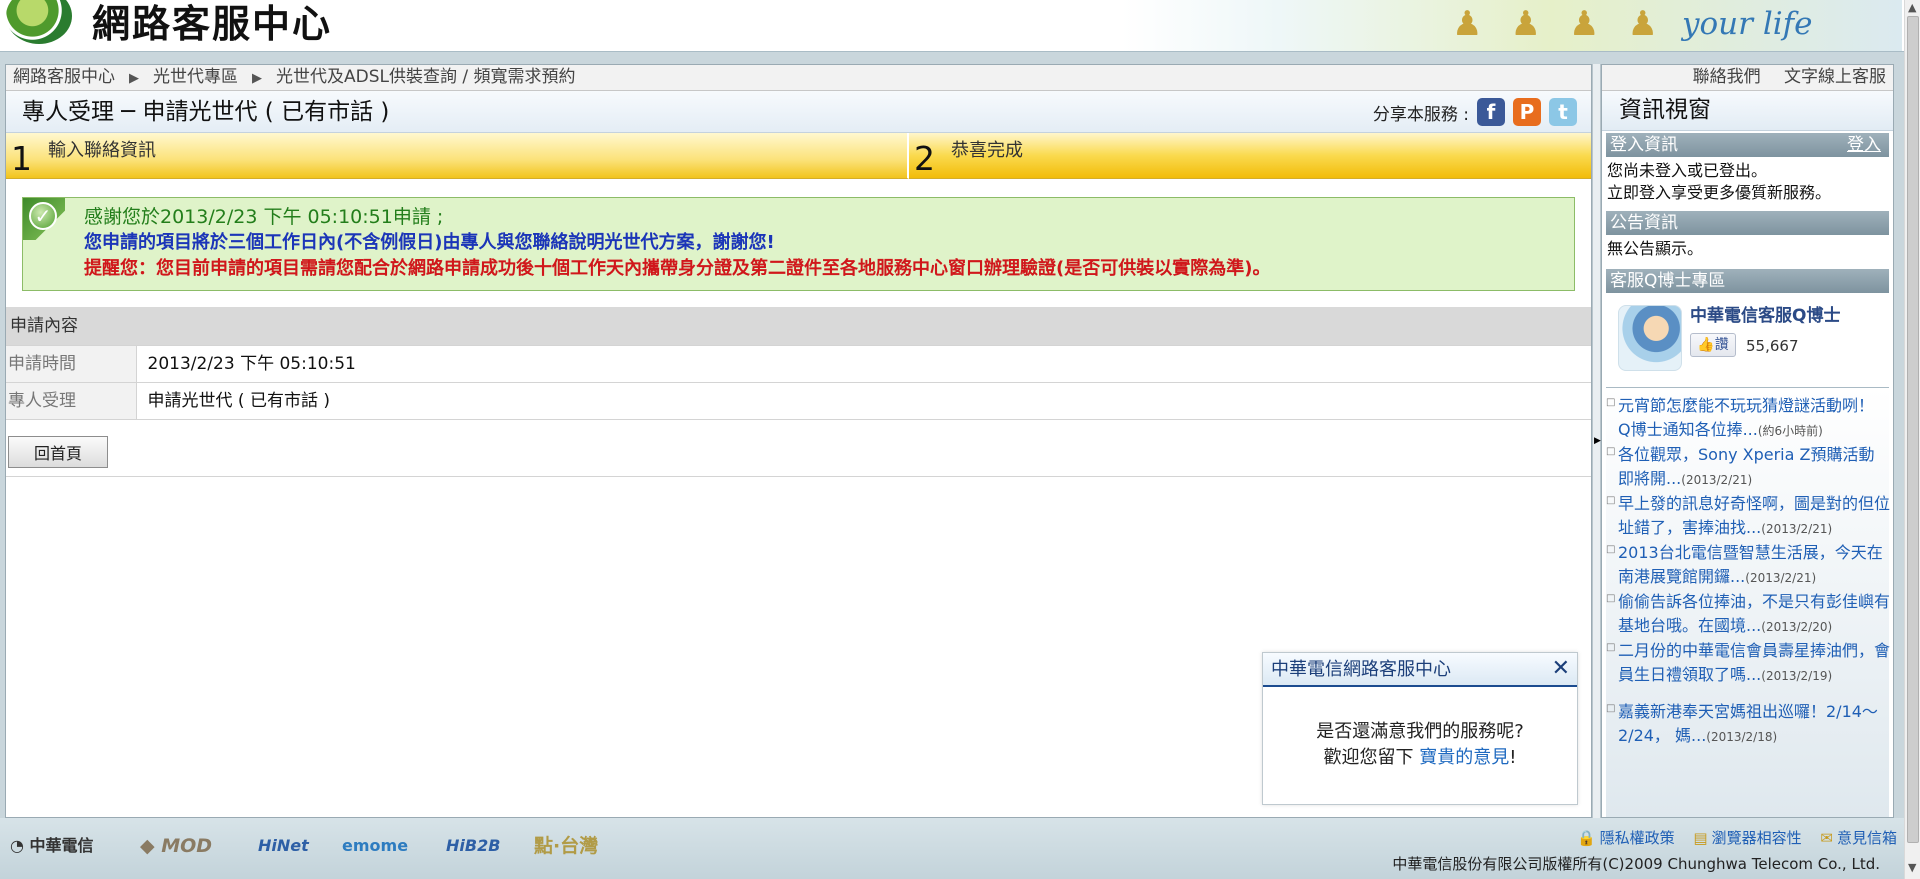 The height and width of the screenshot is (879, 1920). Describe the element at coordinates (1797, 627) in the screenshot. I see `news-date: (2013/2/20)` at that location.